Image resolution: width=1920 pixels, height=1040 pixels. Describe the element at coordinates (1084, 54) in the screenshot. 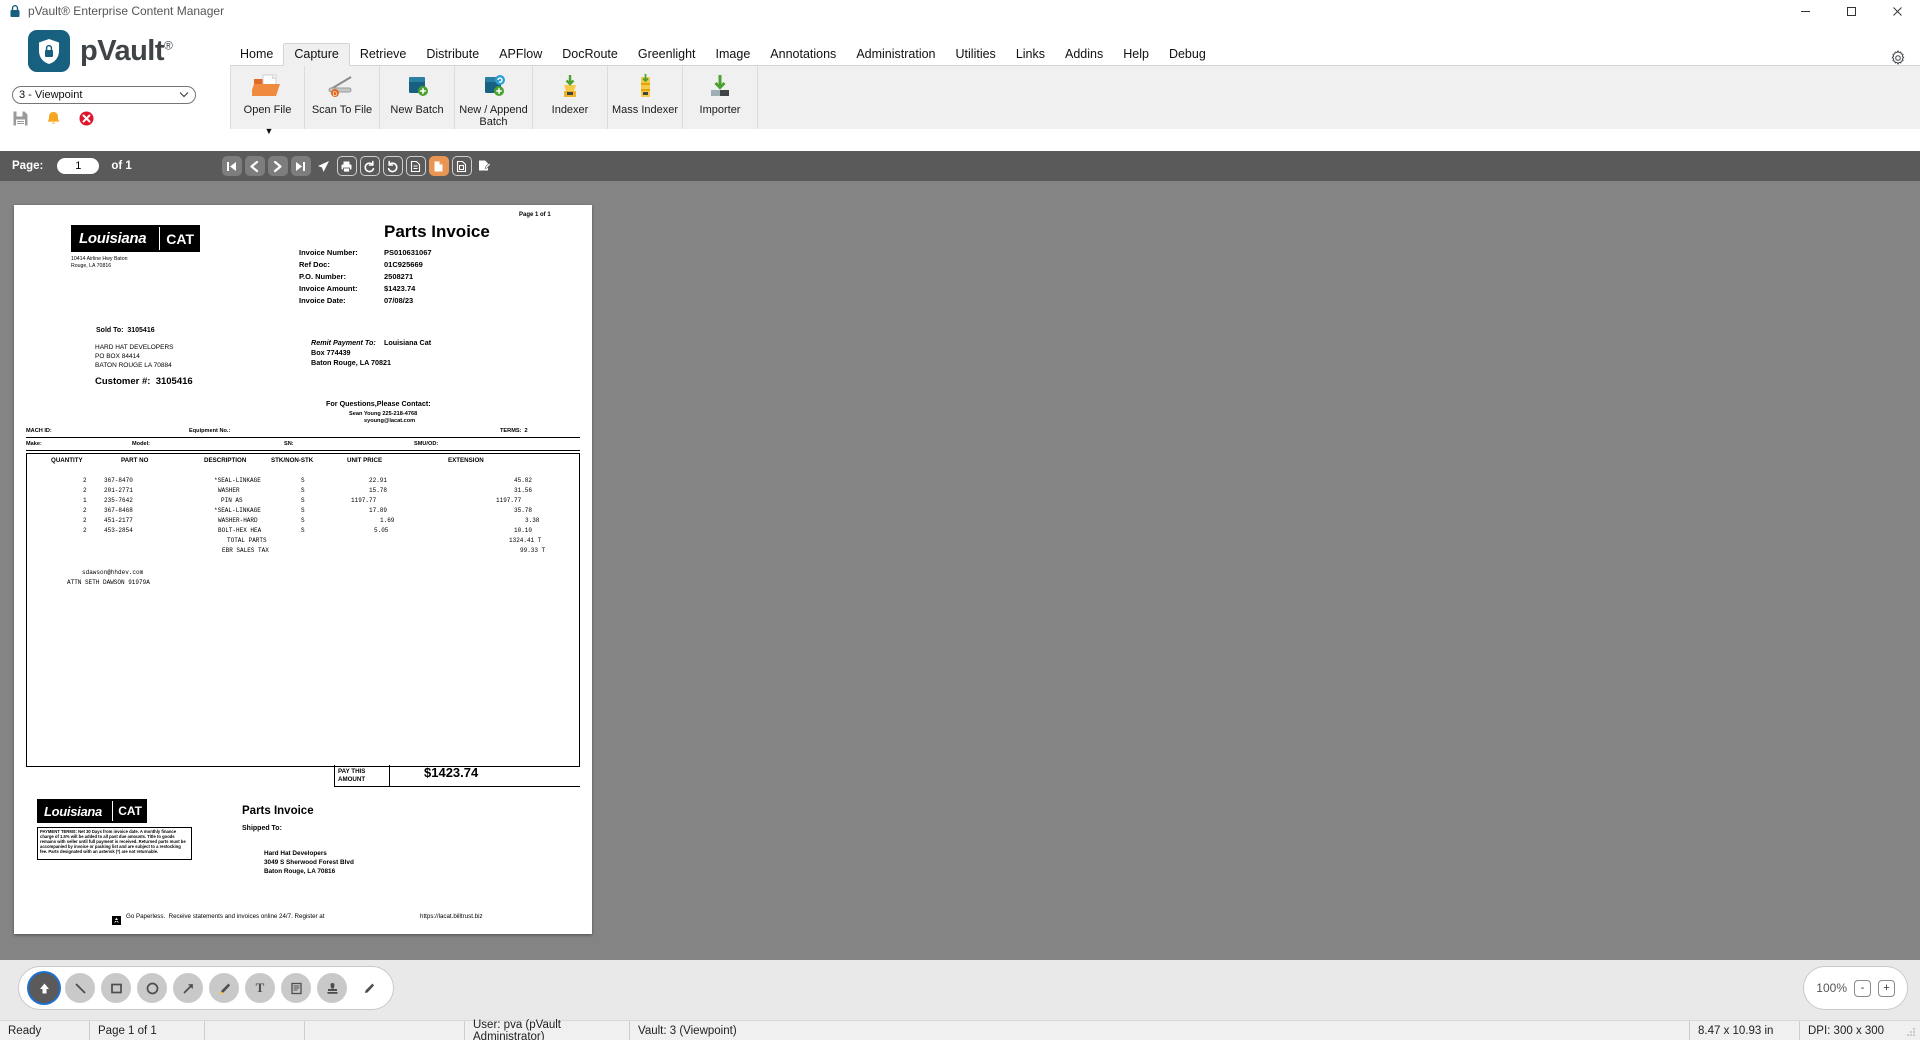

I see `tab-addins: Addins` at that location.